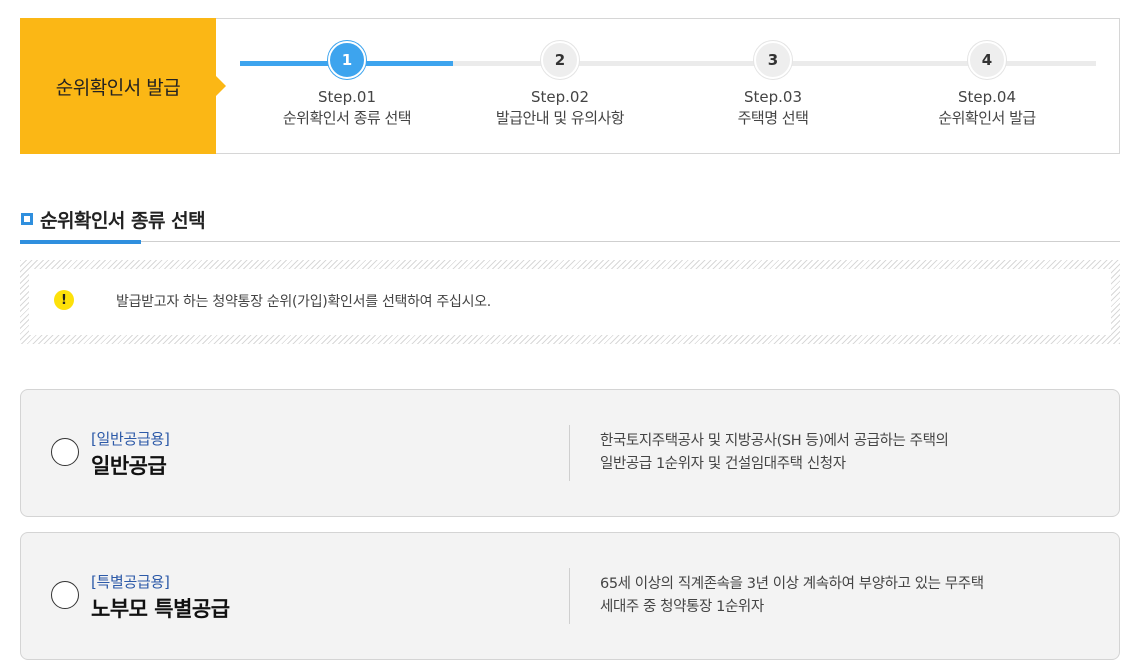  I want to click on option-tag: [일반공급용], so click(130, 439).